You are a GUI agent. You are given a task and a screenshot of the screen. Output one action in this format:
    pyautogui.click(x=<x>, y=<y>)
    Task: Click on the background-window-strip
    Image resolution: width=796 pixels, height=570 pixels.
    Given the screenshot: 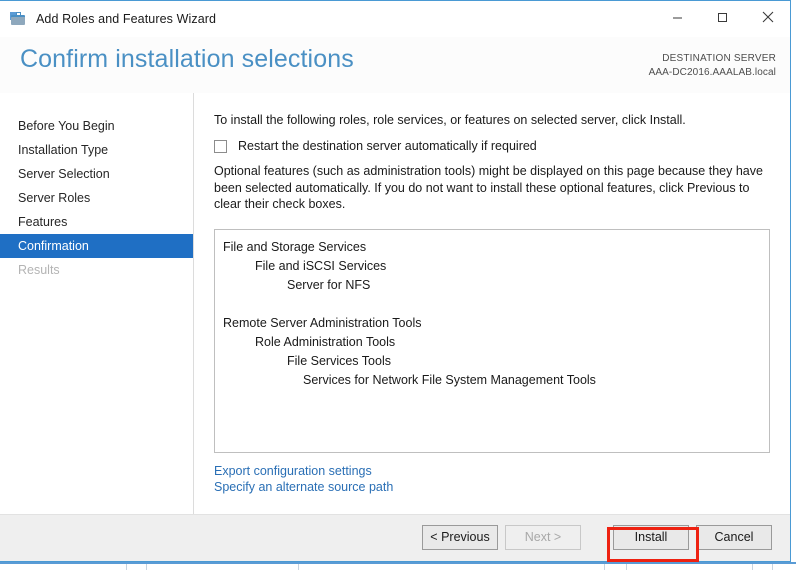 What is the action you would take?
    pyautogui.click(x=398, y=566)
    